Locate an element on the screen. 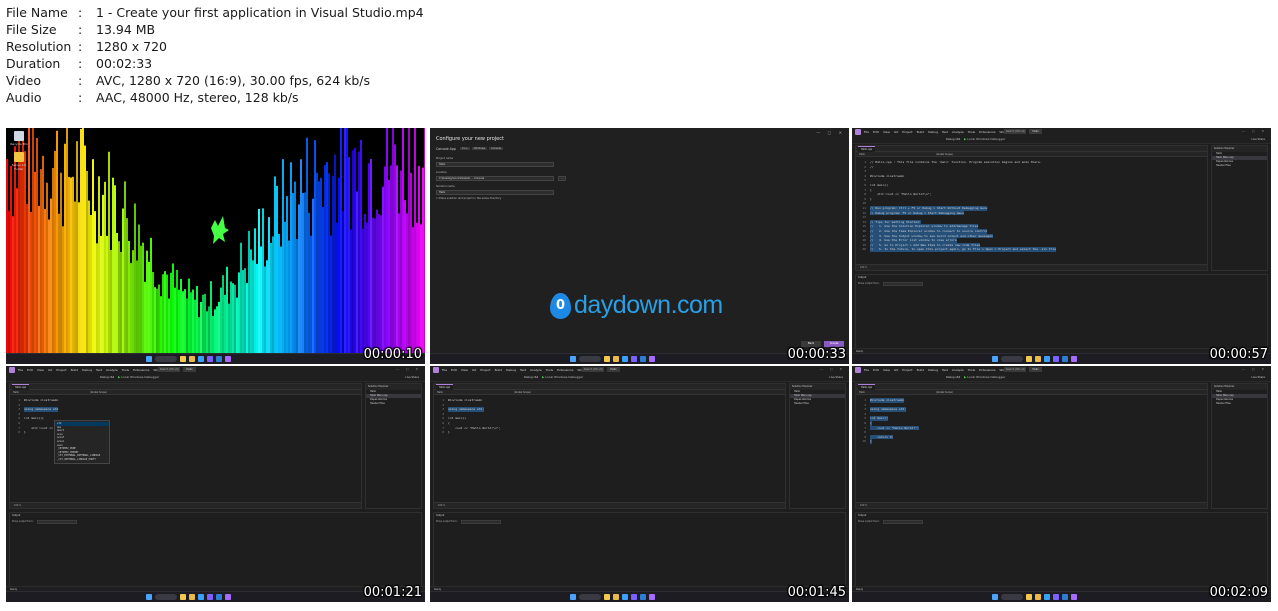  desktop-icon-recycle-bin: Recycle Bin is located at coordinates (19, 138).